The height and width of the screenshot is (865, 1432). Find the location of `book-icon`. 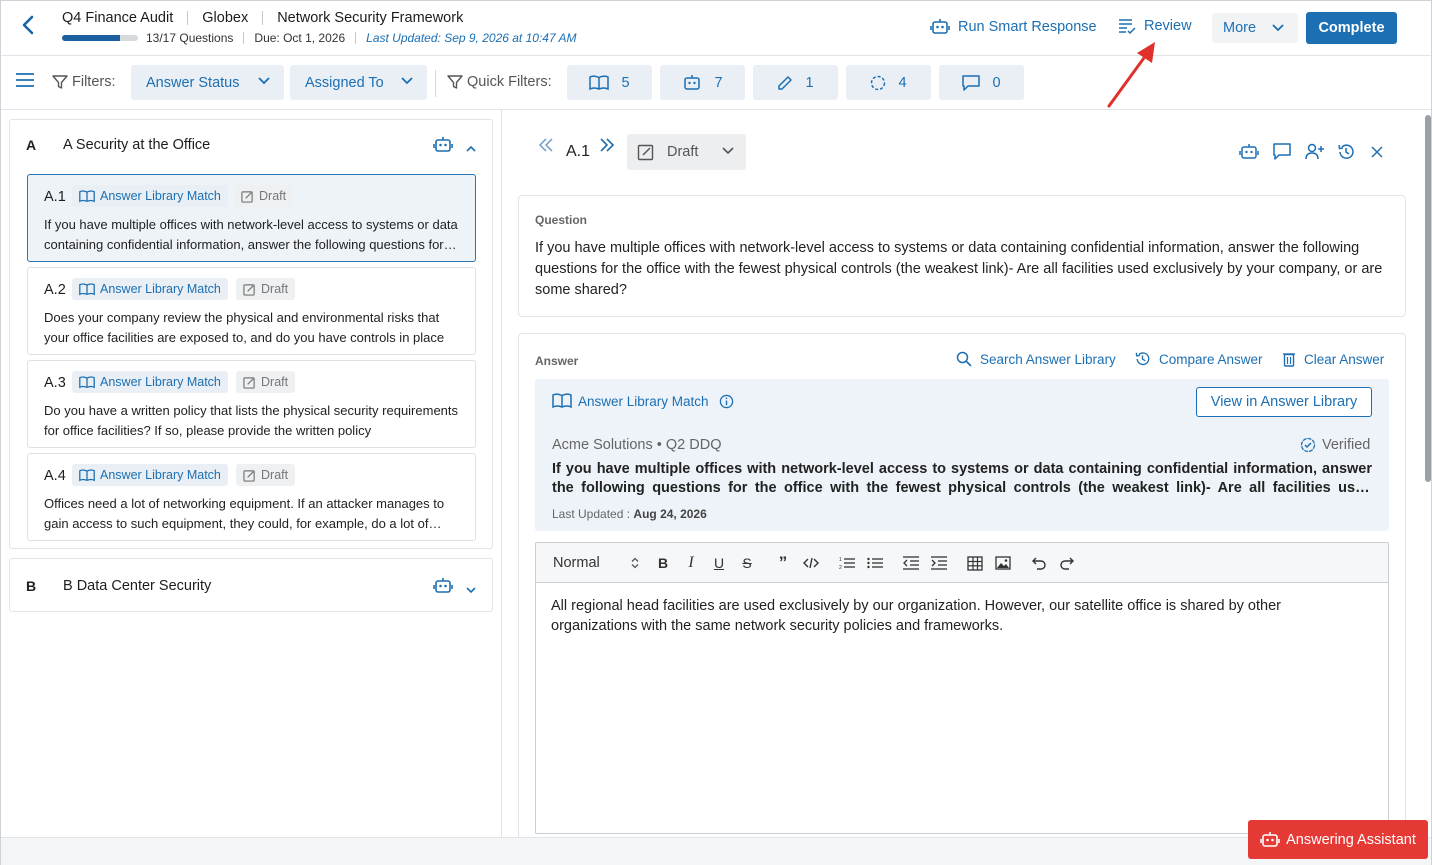

book-icon is located at coordinates (87, 381).